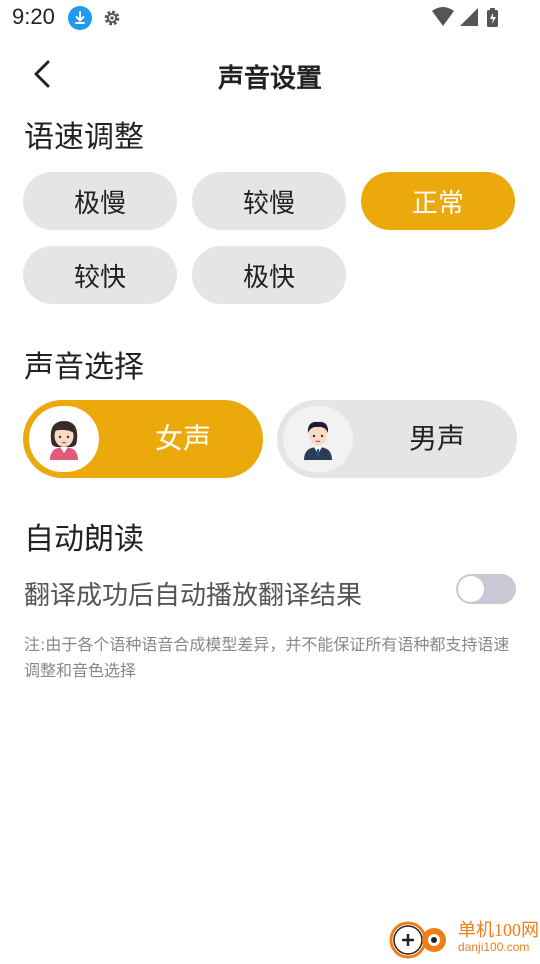  I want to click on page-title: 声音设置, so click(269, 79).